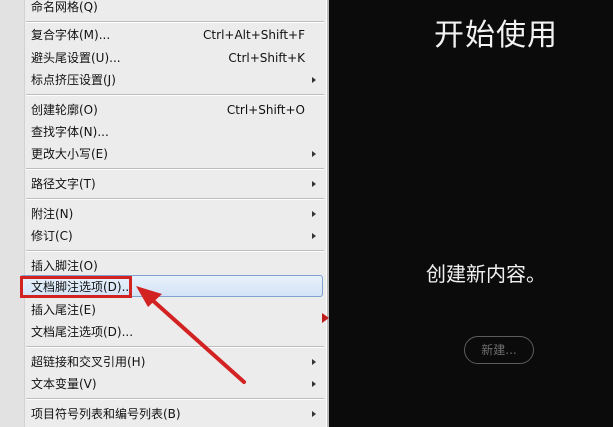  I want to click on red-pointer-icon, so click(325, 318).